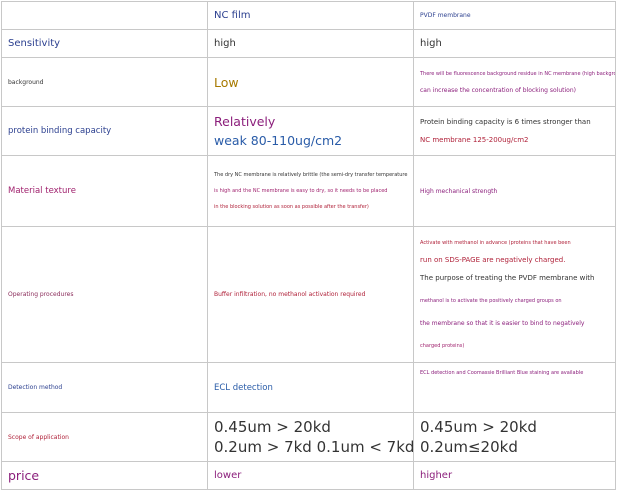  Describe the element at coordinates (104, 475) in the screenshot. I see `row-label-price: price` at that location.